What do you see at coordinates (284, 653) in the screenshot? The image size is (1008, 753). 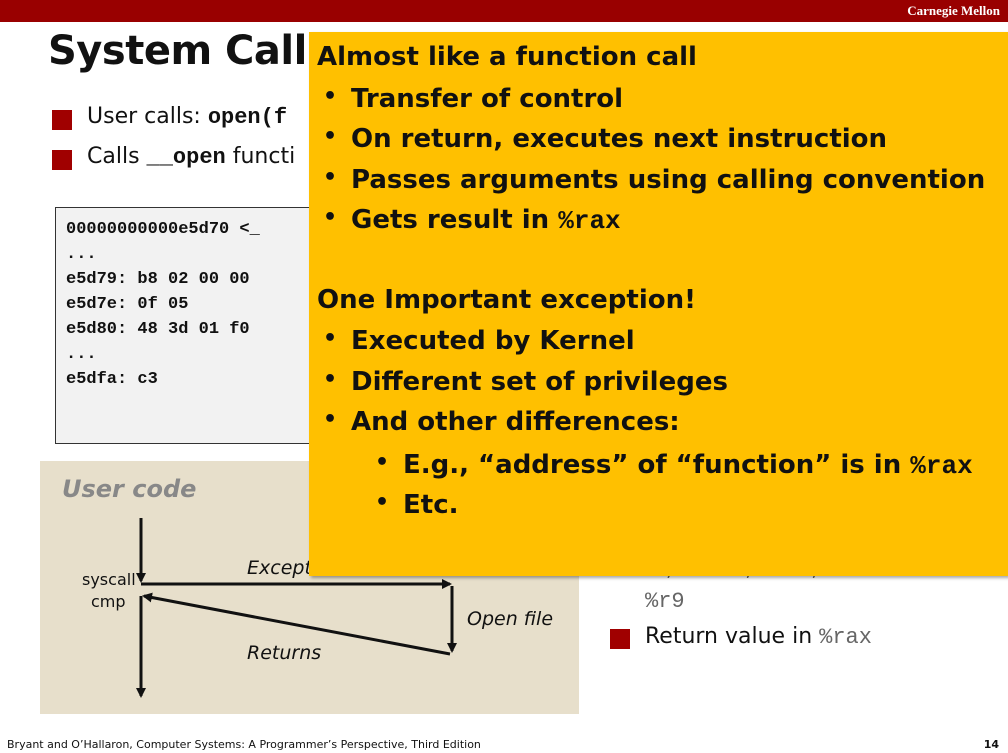 I see `returns-label: Returns` at bounding box center [284, 653].